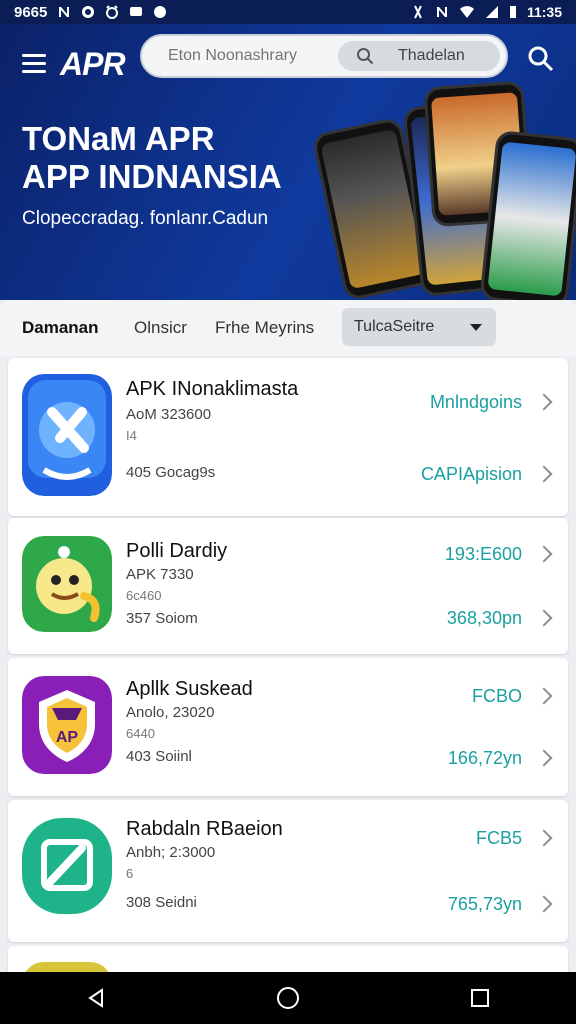  Describe the element at coordinates (418, 12) in the screenshot. I see `vibrate-icon` at that location.